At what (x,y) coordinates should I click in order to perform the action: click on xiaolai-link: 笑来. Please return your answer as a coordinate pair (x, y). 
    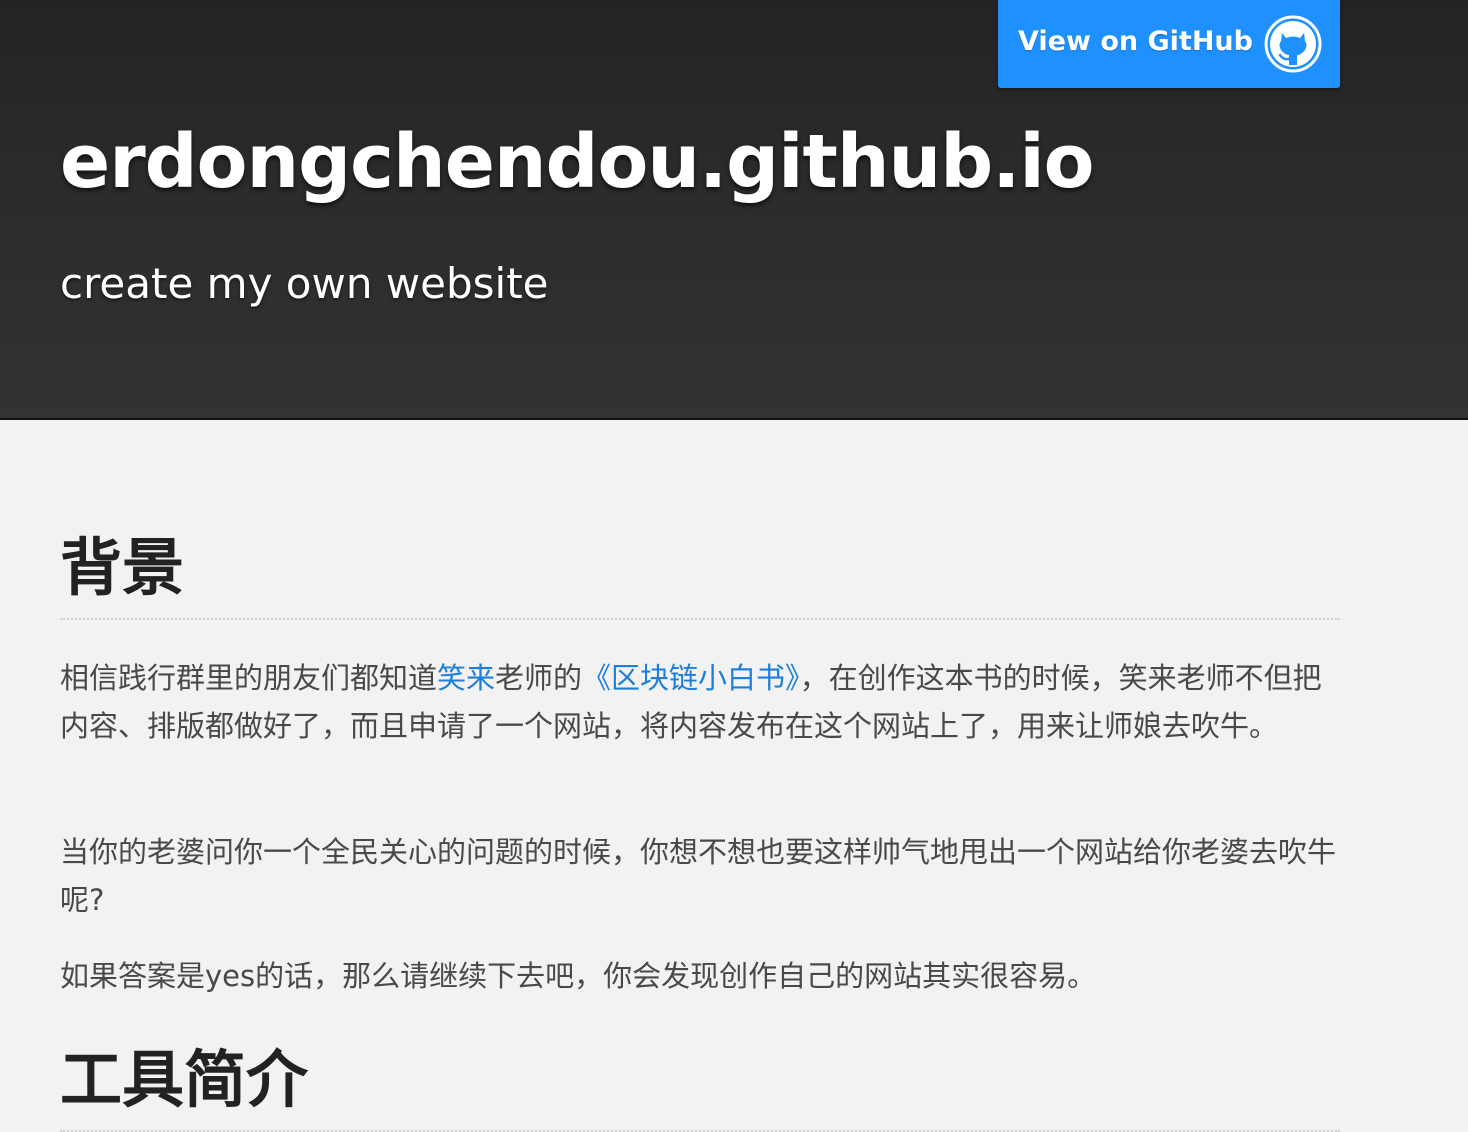
    Looking at the image, I should click on (466, 678).